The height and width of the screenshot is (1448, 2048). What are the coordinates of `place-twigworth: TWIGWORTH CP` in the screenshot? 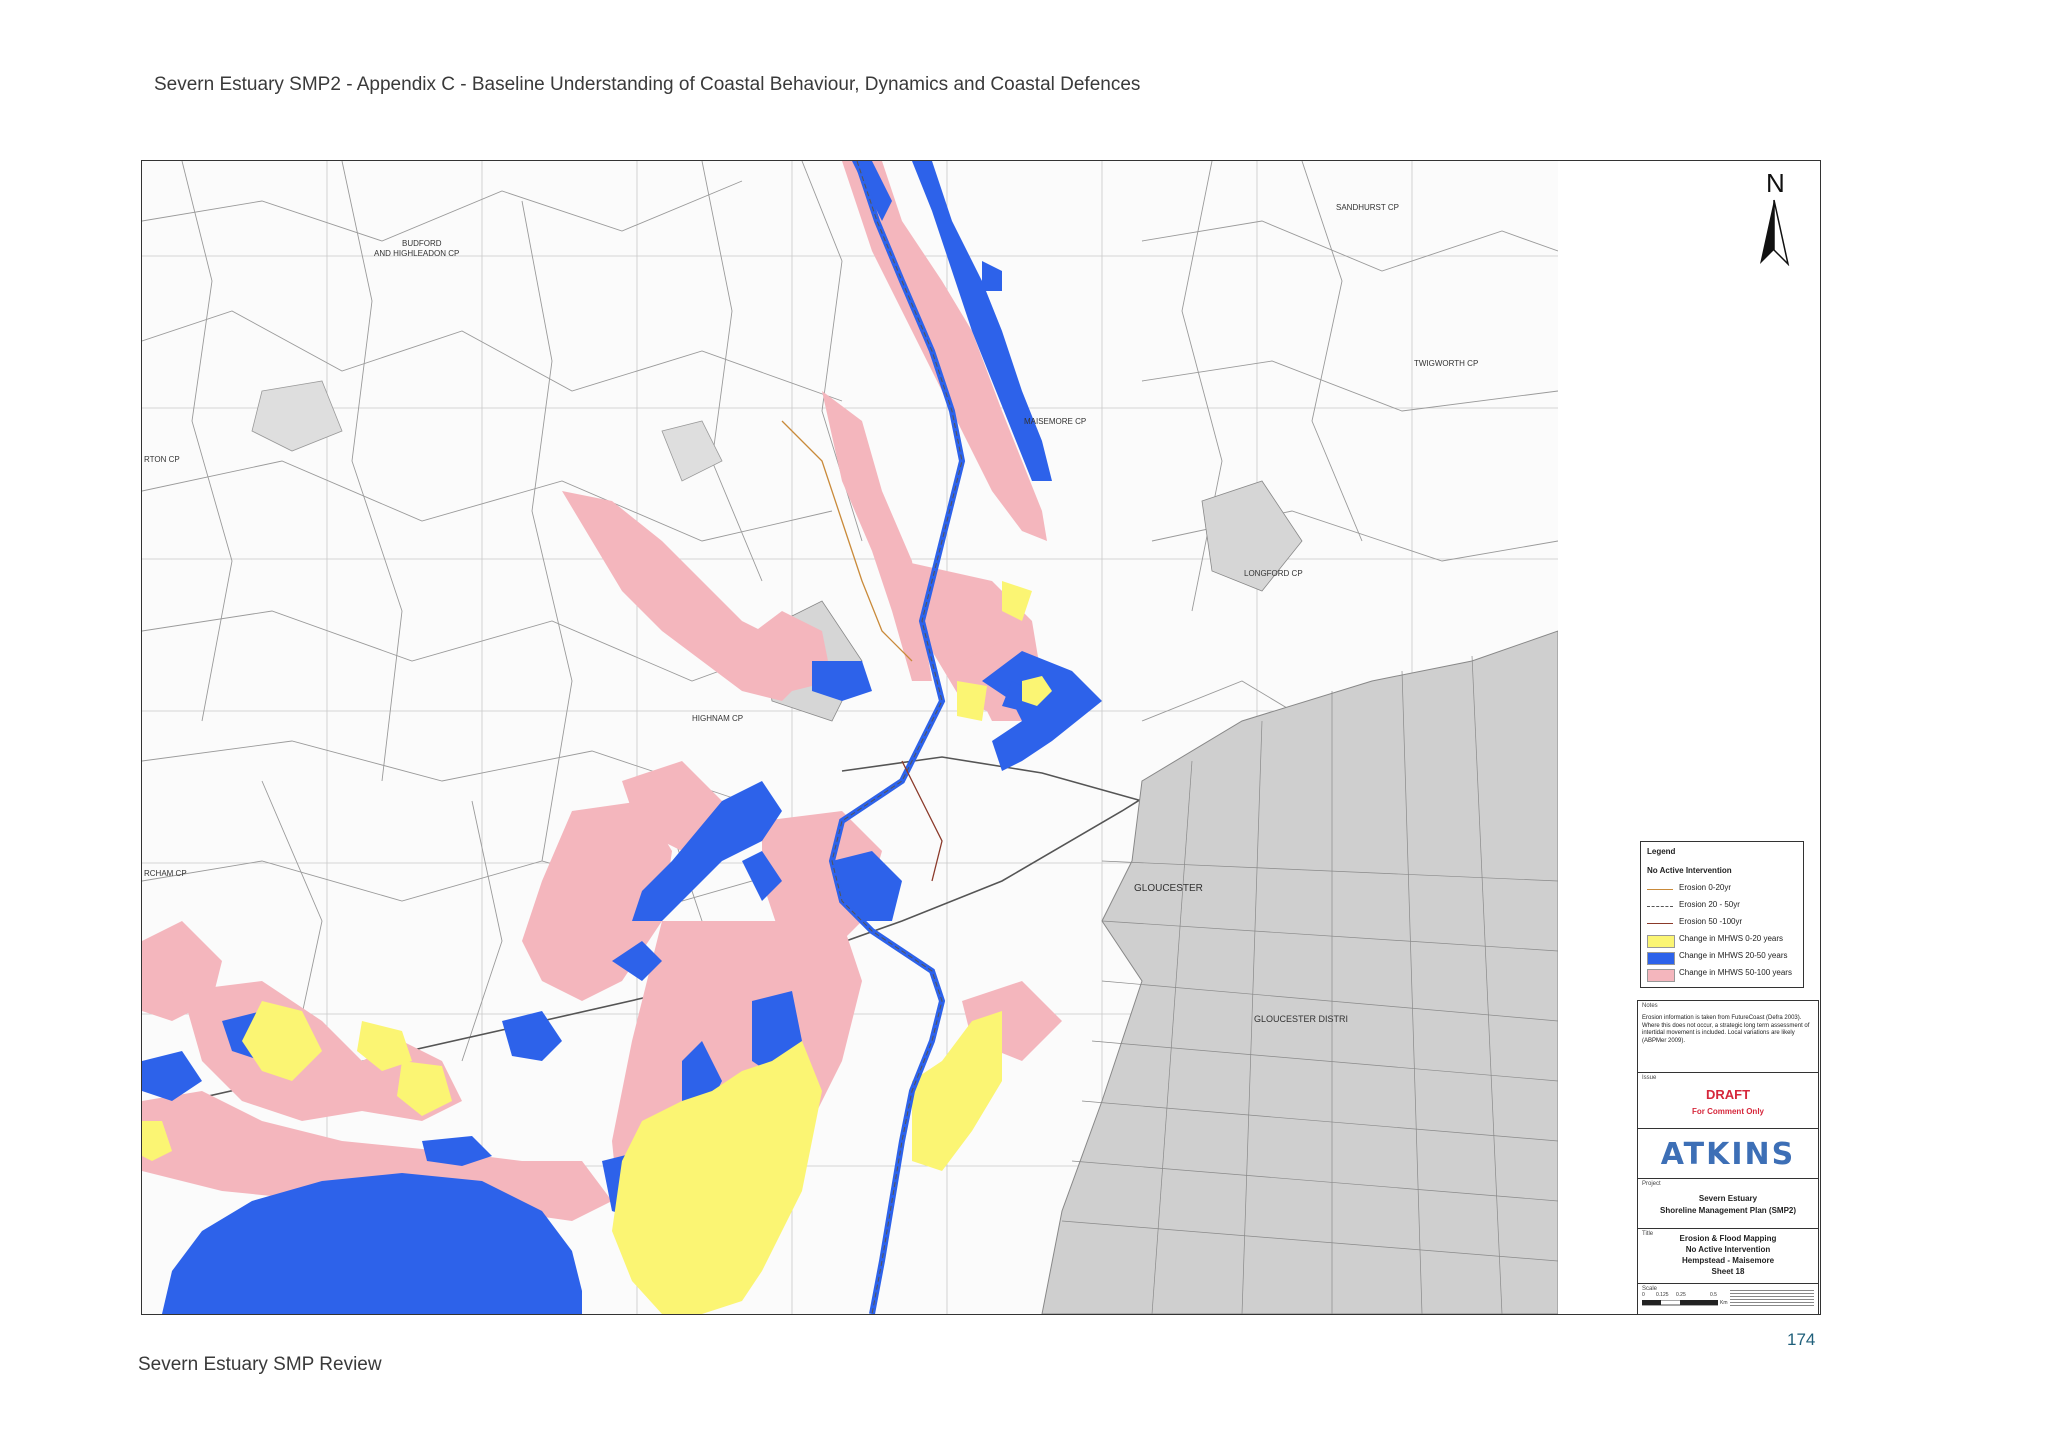 It's located at (1446, 363).